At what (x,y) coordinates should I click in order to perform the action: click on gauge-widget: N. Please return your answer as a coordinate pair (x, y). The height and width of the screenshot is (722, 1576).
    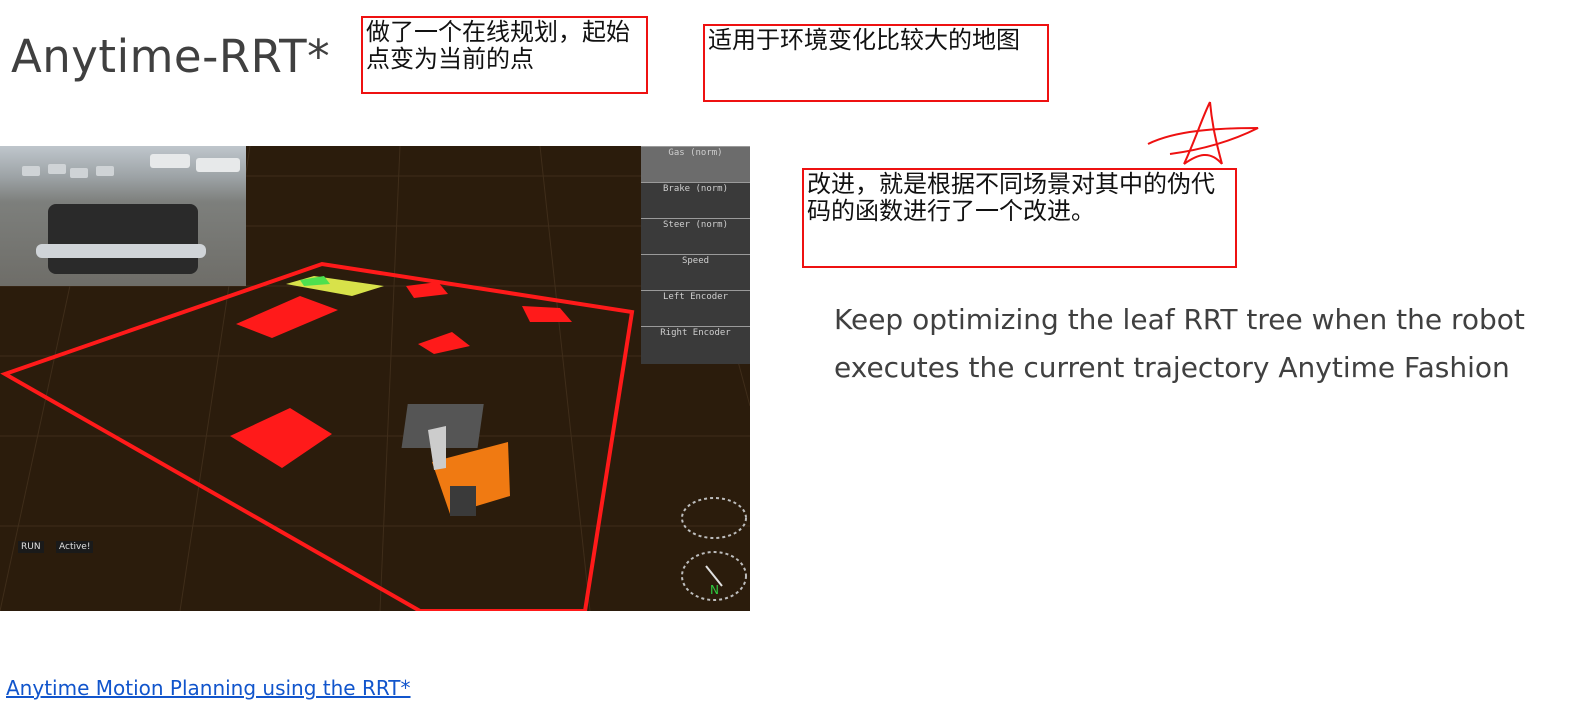
    Looking at the image, I should click on (714, 549).